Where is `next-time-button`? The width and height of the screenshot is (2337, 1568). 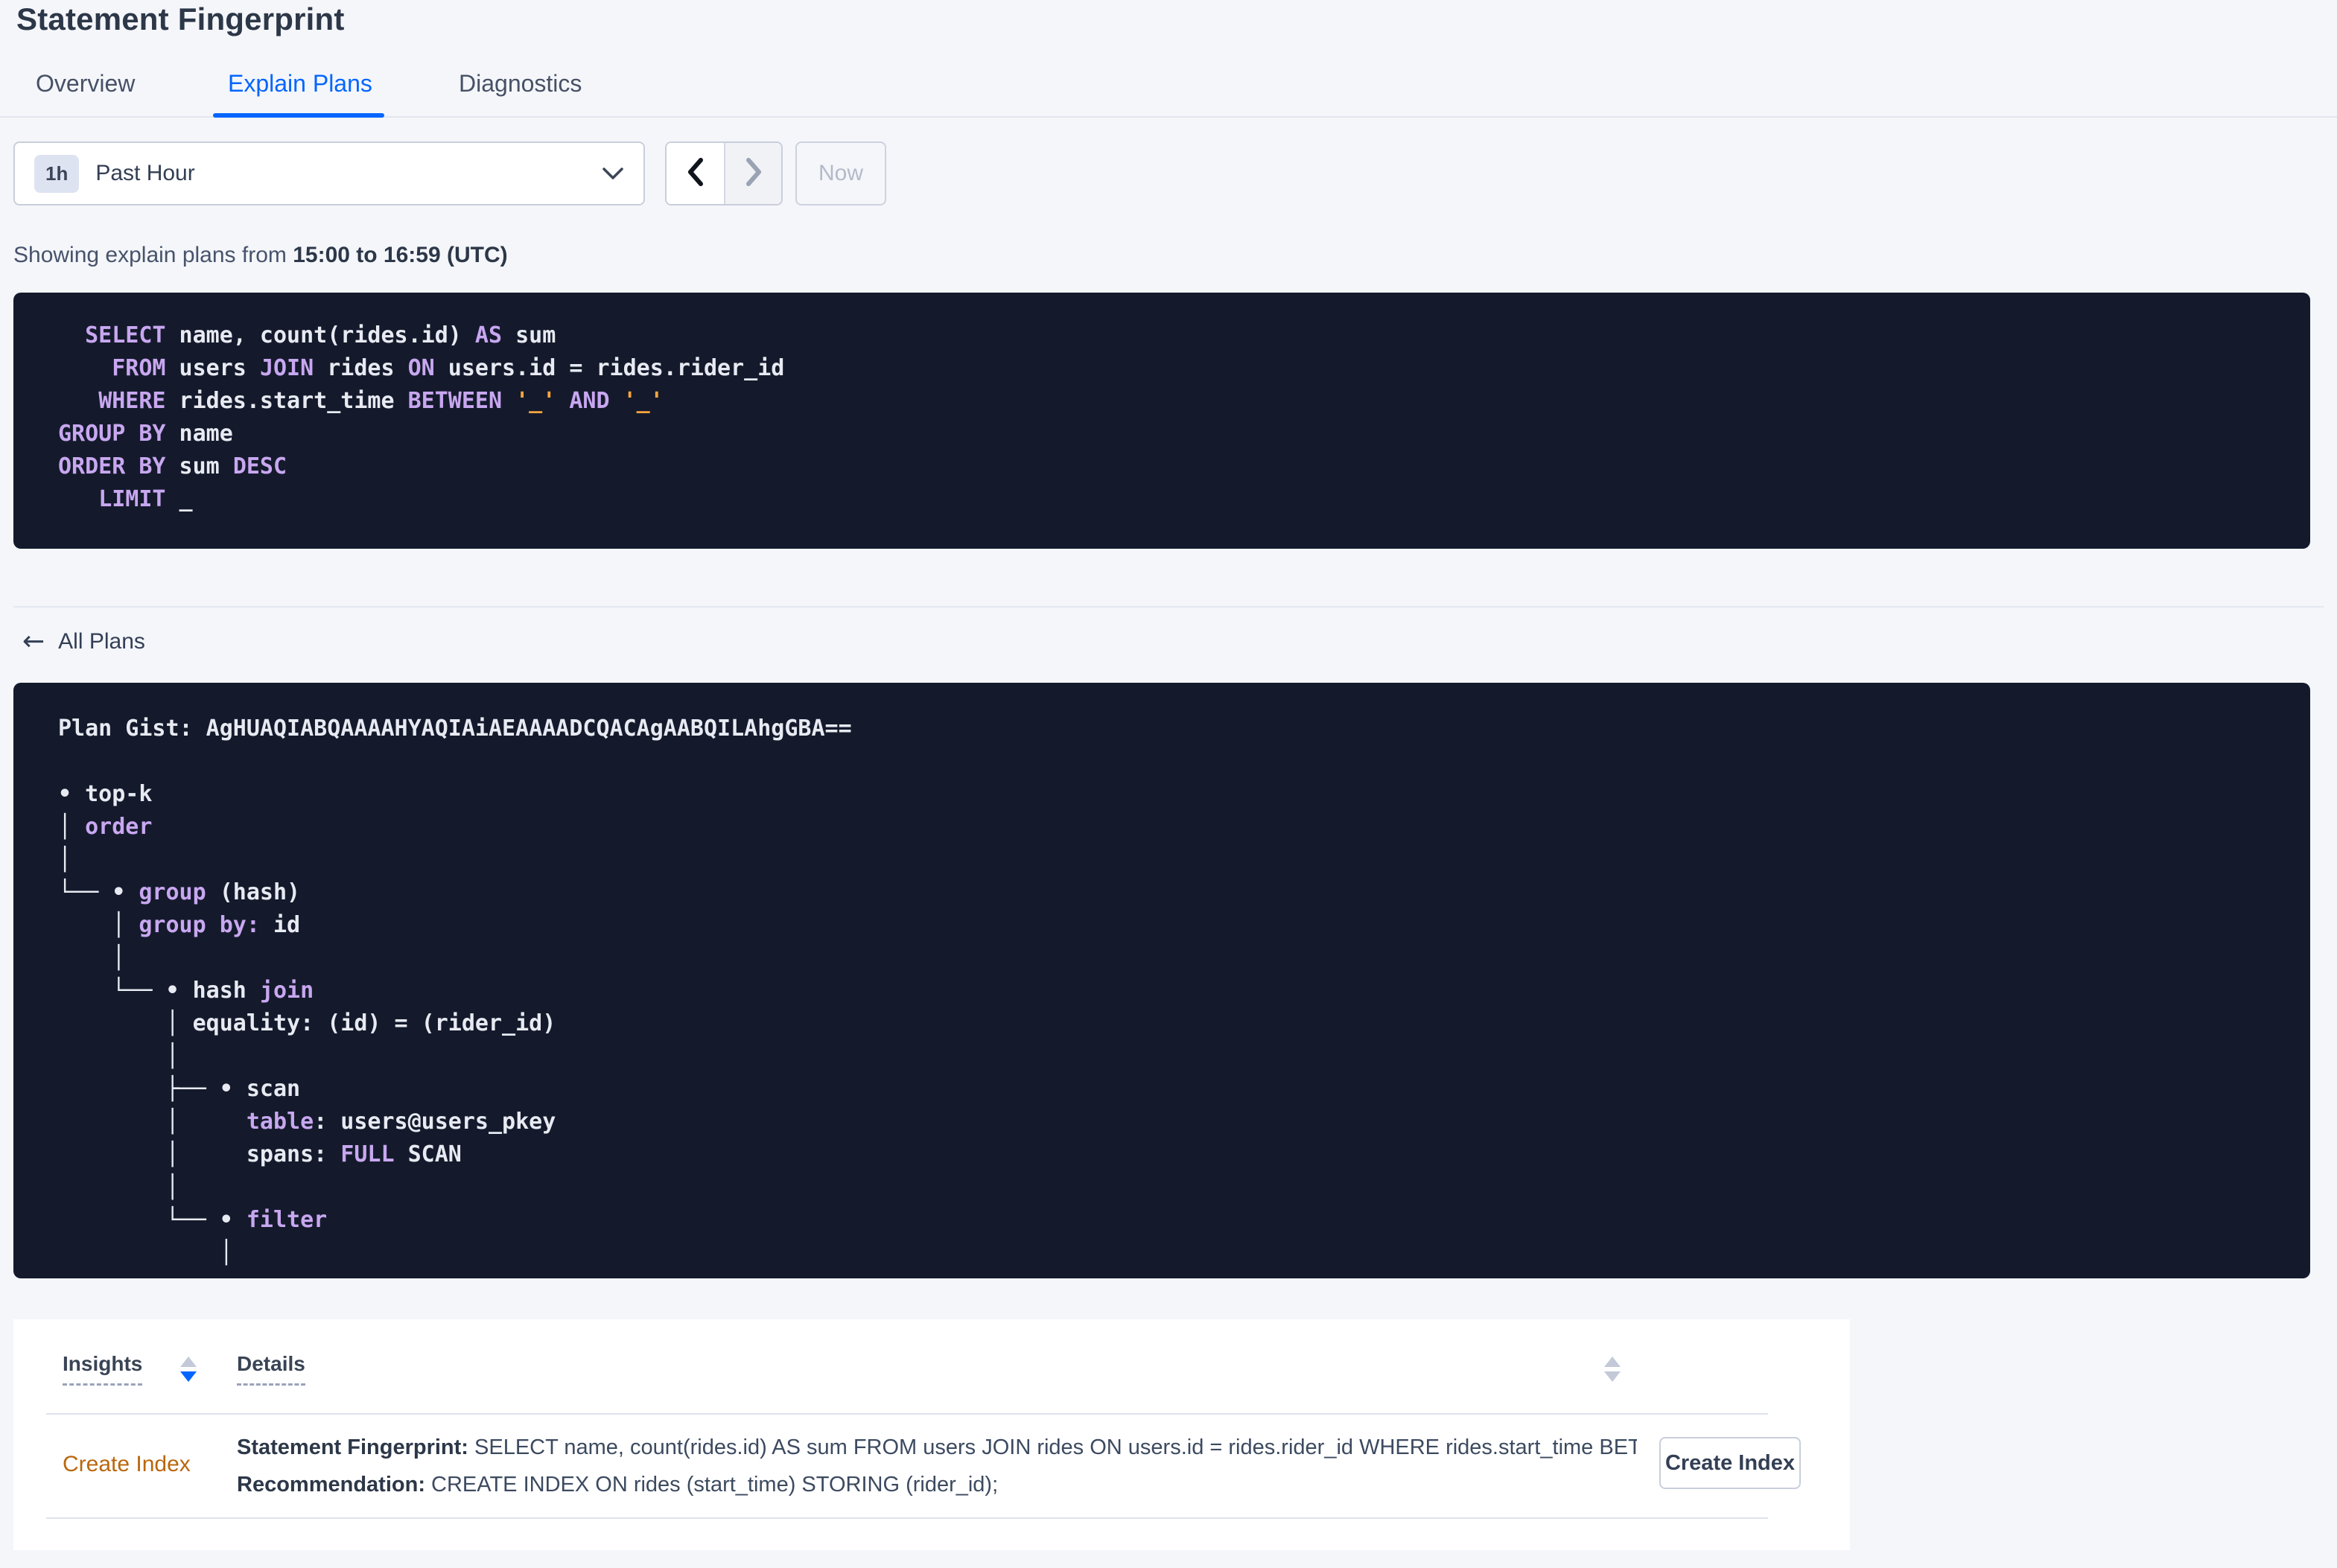 next-time-button is located at coordinates (753, 173).